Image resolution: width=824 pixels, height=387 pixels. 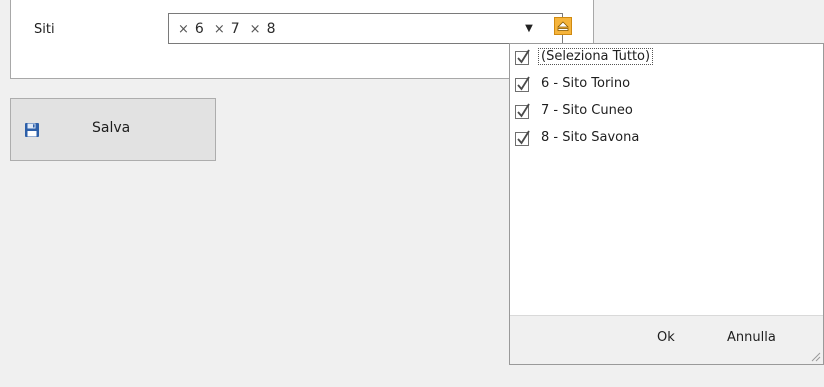 What do you see at coordinates (32, 130) in the screenshot?
I see `floppy-disk-icon` at bounding box center [32, 130].